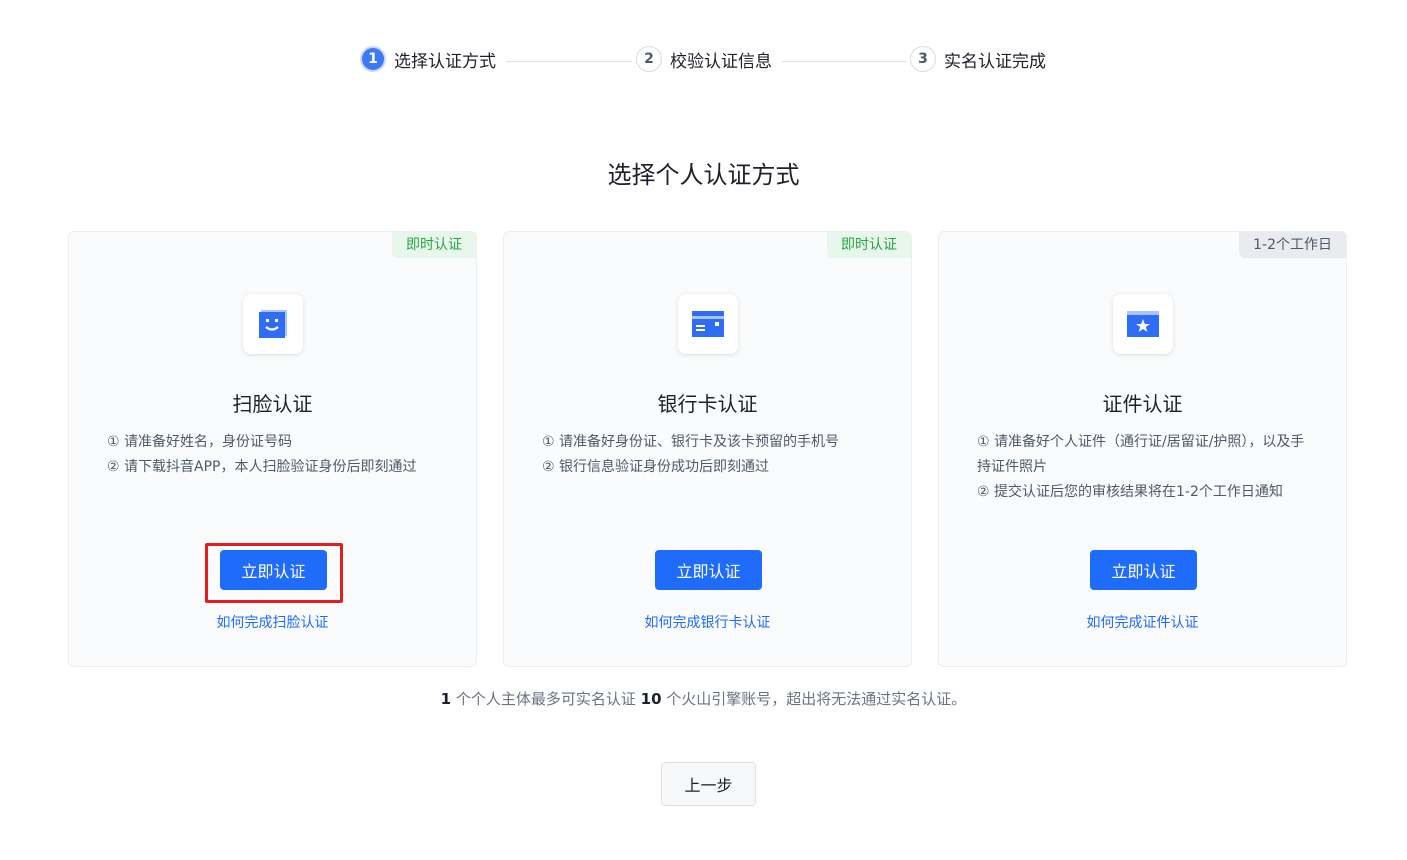 The image size is (1407, 860). I want to click on workday-tag: 1-2个工作日, so click(1292, 245).